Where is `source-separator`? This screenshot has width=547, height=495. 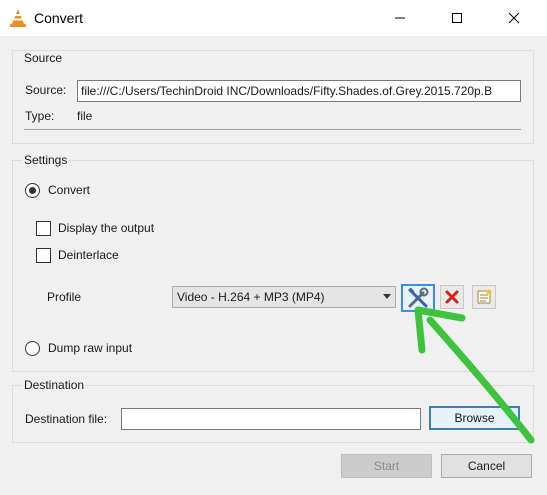
source-separator is located at coordinates (272, 129).